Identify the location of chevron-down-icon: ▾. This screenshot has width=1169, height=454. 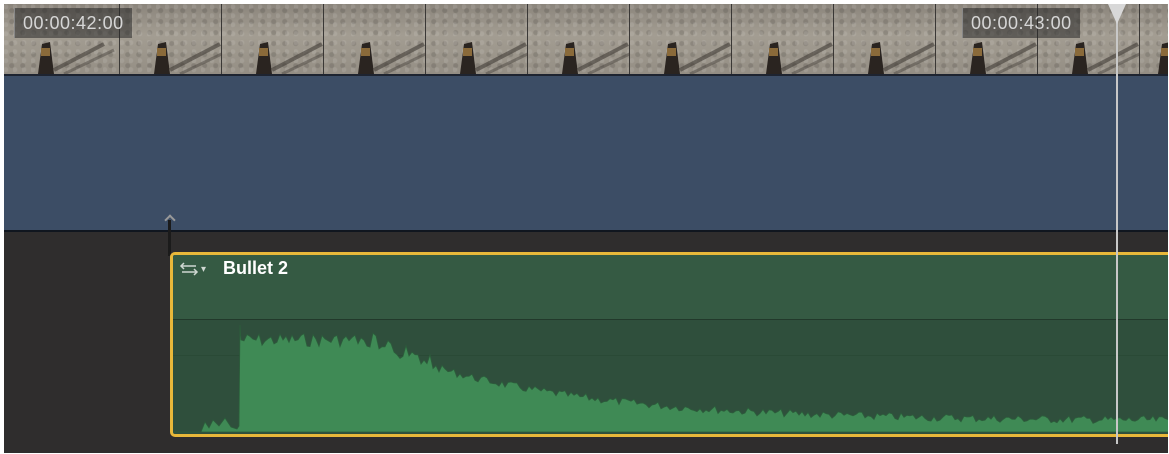
(203, 269).